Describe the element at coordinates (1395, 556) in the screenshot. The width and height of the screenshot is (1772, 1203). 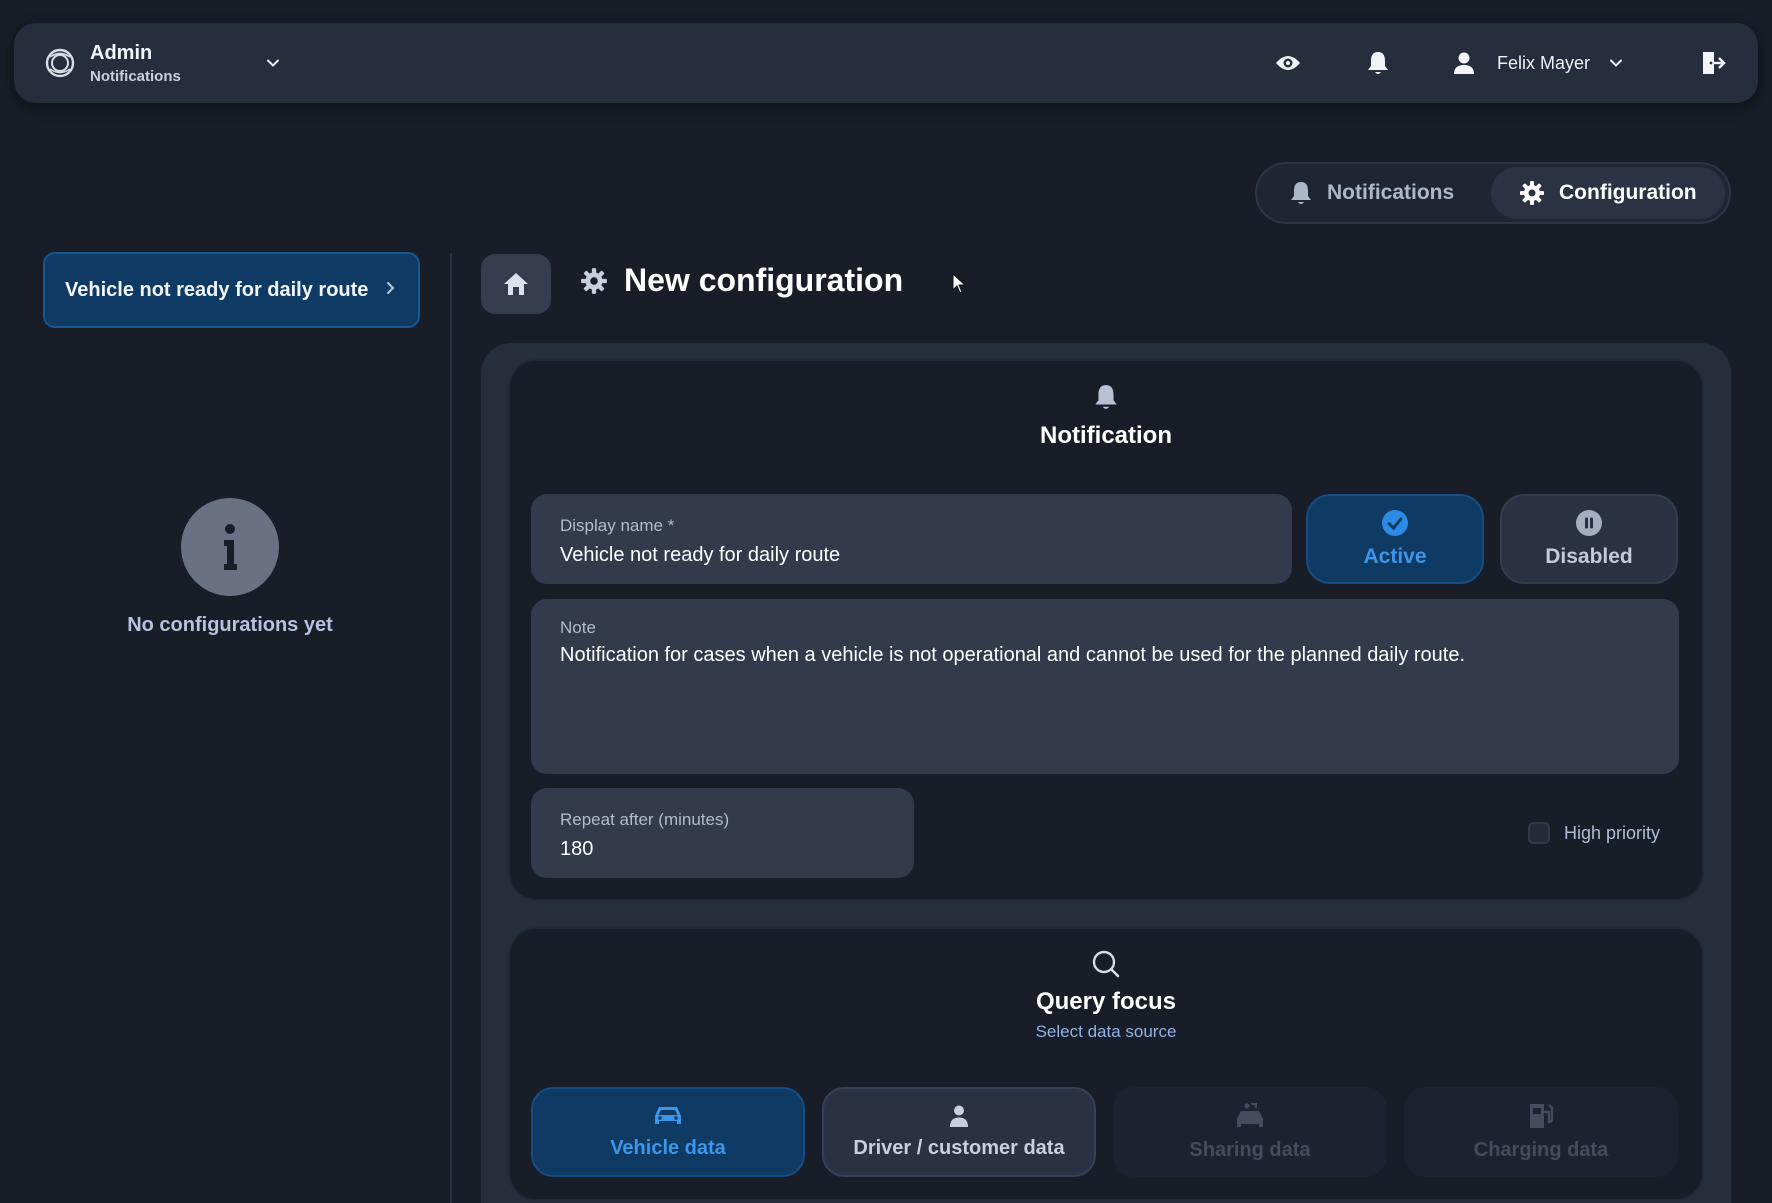
I see `status-active-label: Active` at that location.